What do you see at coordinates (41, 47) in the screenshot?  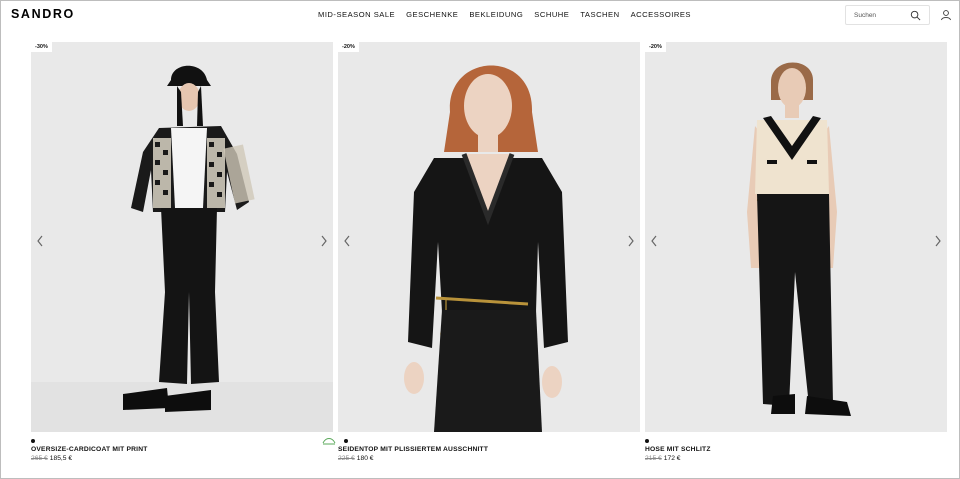 I see `discount-badge: -30%` at bounding box center [41, 47].